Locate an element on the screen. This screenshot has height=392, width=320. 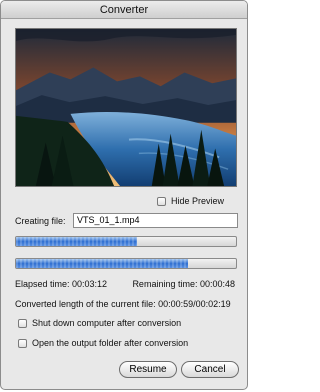
creating-file-label: Creating file: is located at coordinates (40, 221).